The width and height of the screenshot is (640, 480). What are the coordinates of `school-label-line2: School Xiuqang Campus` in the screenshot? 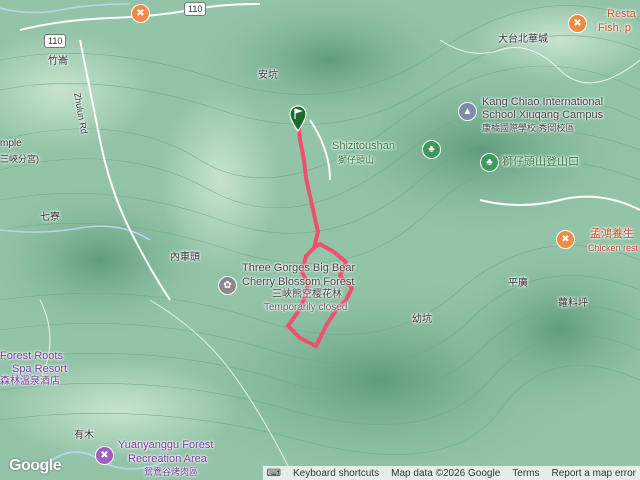 It's located at (542, 115).